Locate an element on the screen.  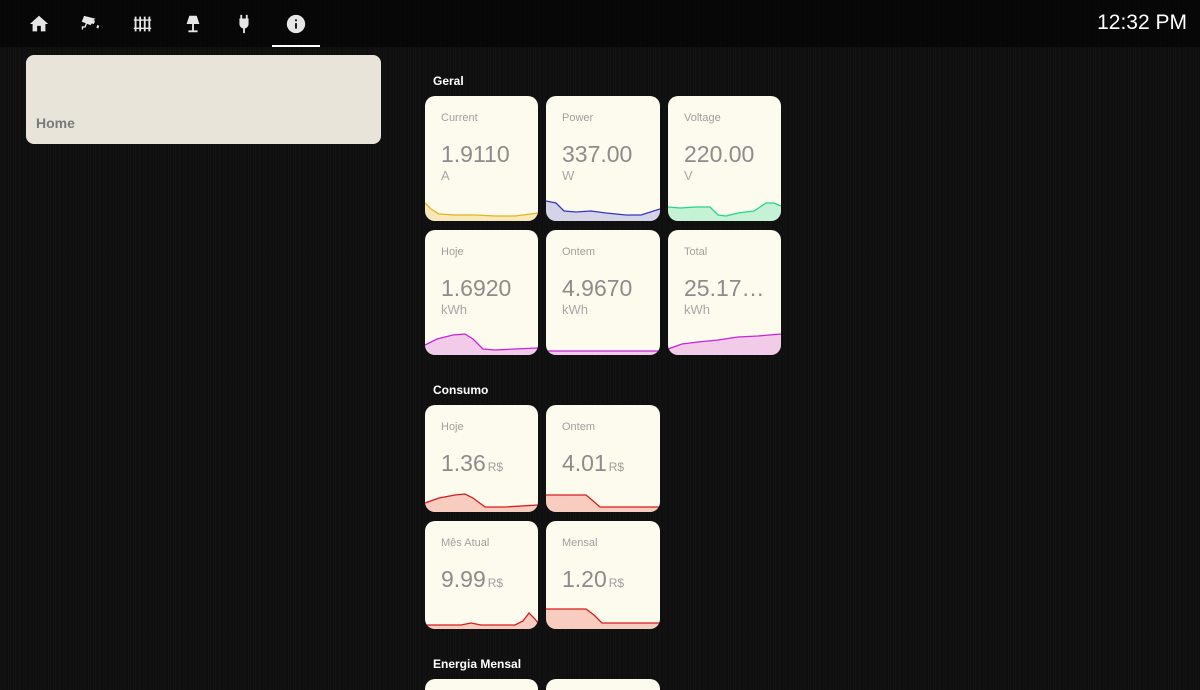
cost-card-current-month: Mês Atual 9.99 R$ is located at coordinates (481, 575).